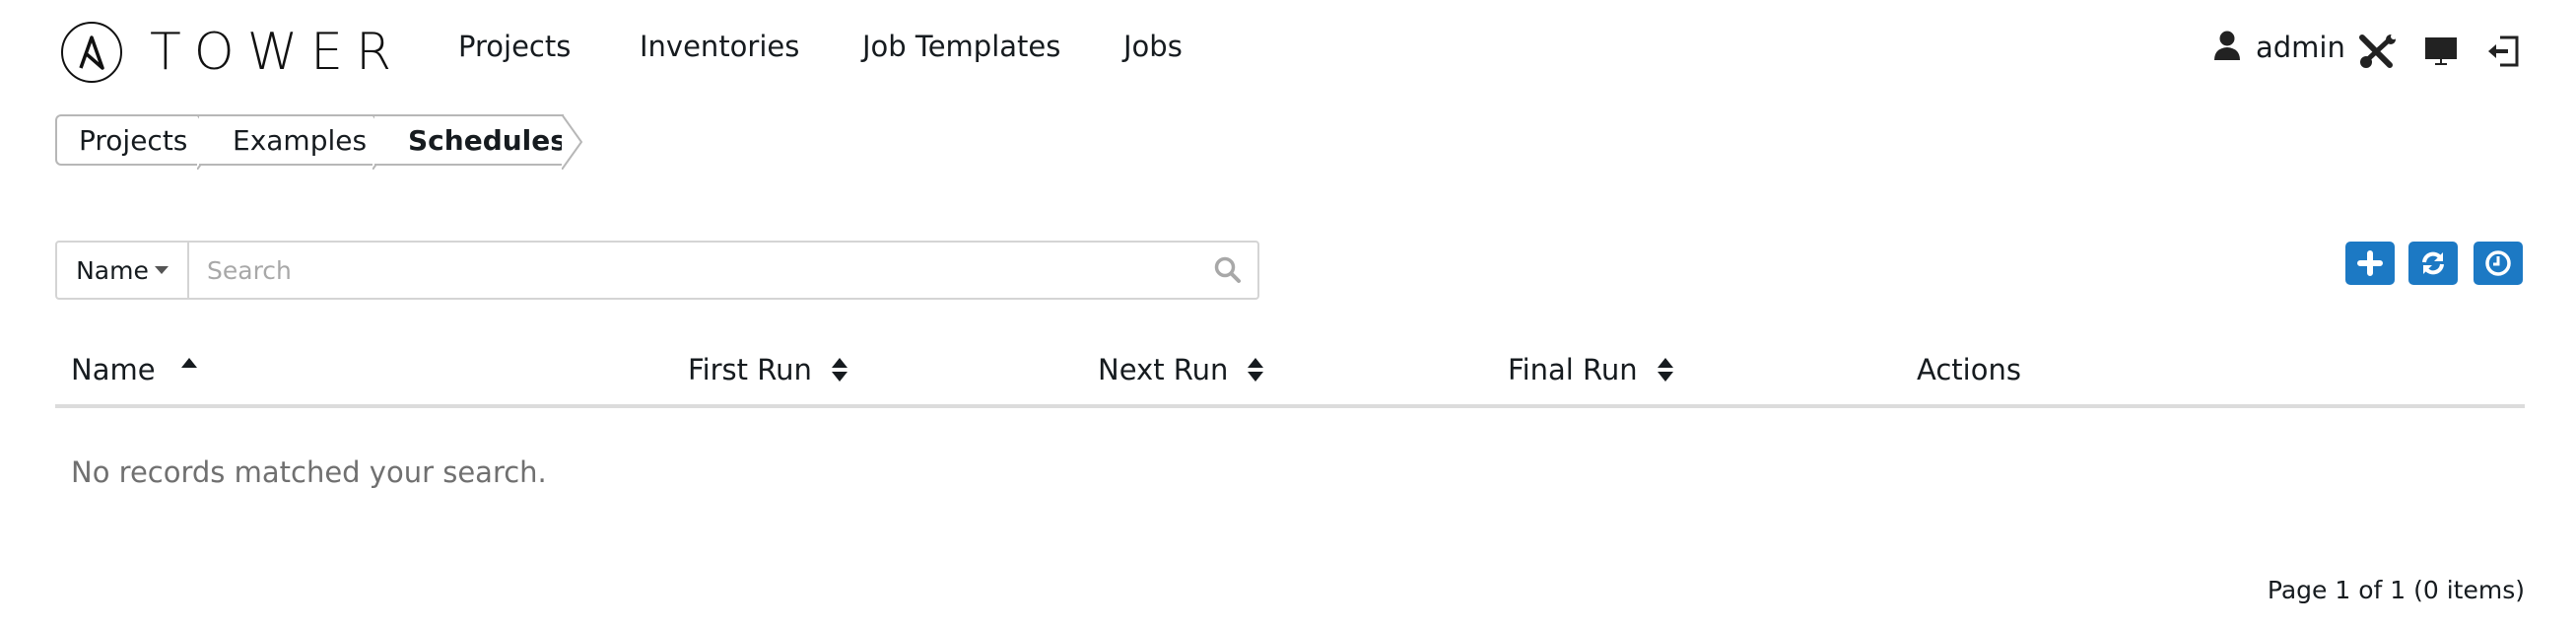  What do you see at coordinates (514, 46) in the screenshot?
I see `nav-projects: Projects` at bounding box center [514, 46].